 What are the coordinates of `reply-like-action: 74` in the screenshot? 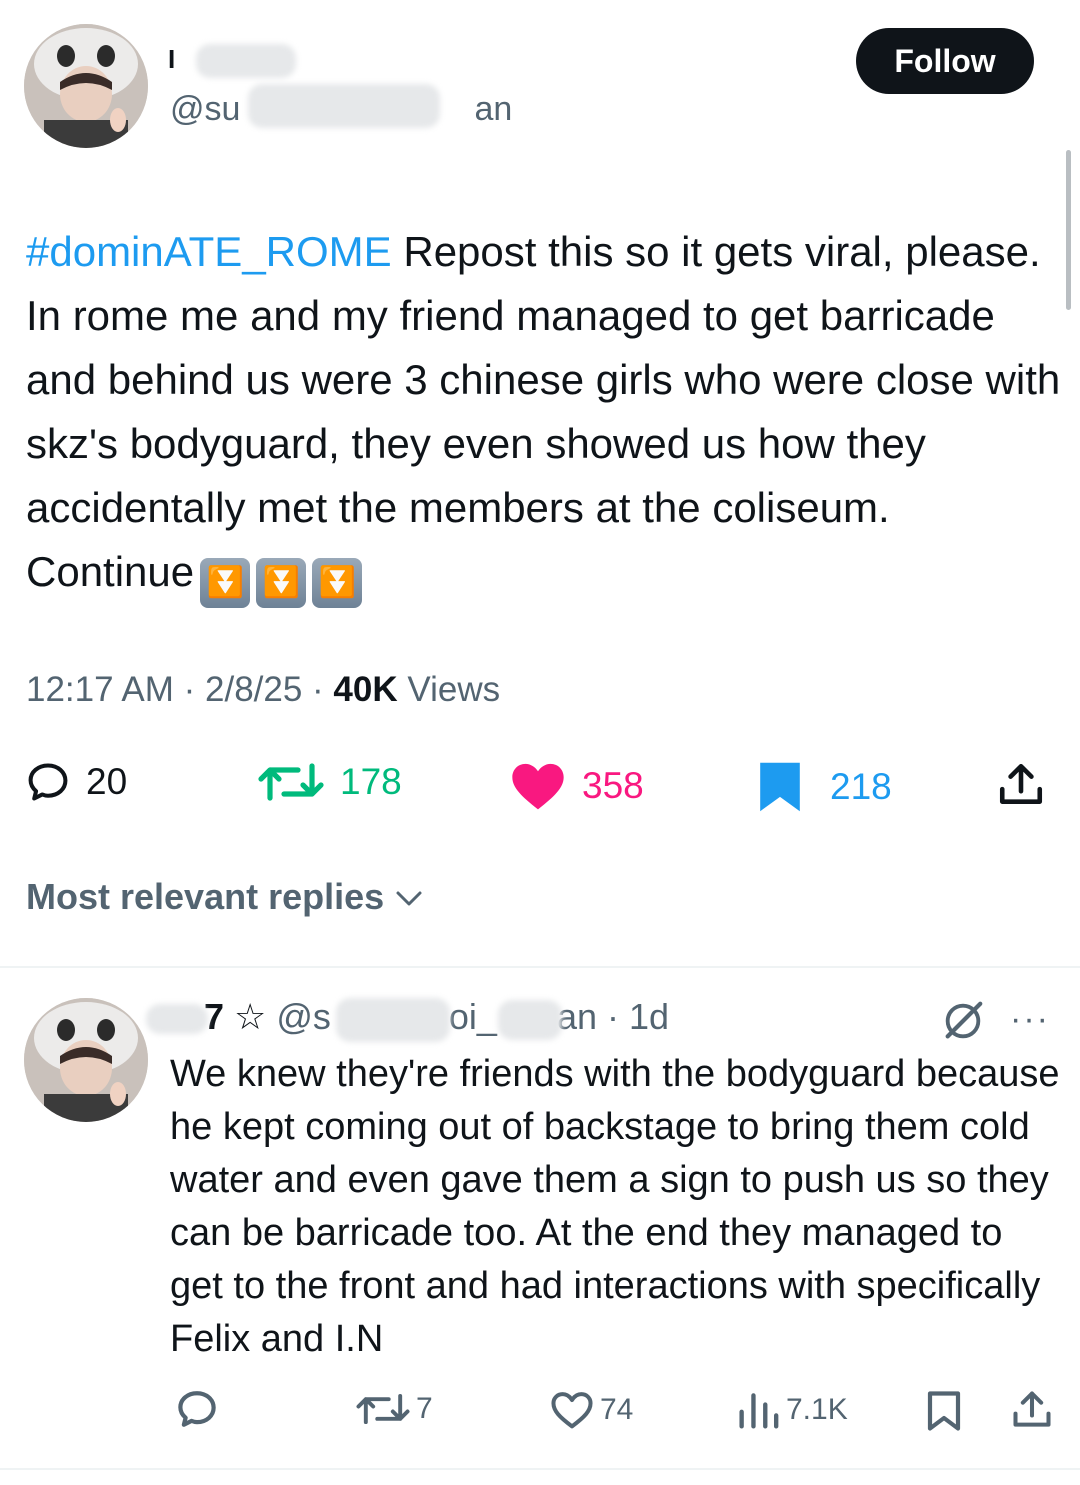 It's located at (591, 1410).